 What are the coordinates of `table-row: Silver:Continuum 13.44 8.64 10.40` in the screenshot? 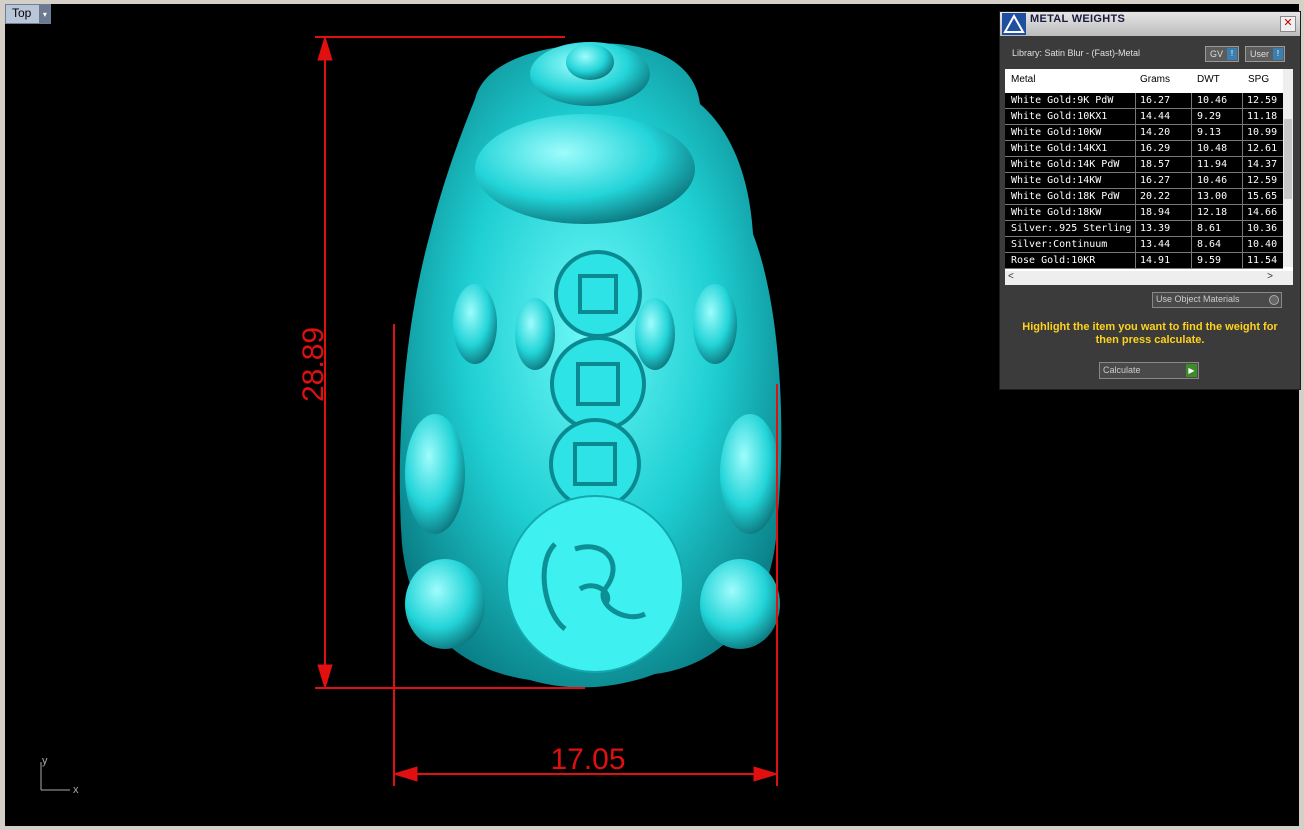 It's located at (1144, 245).